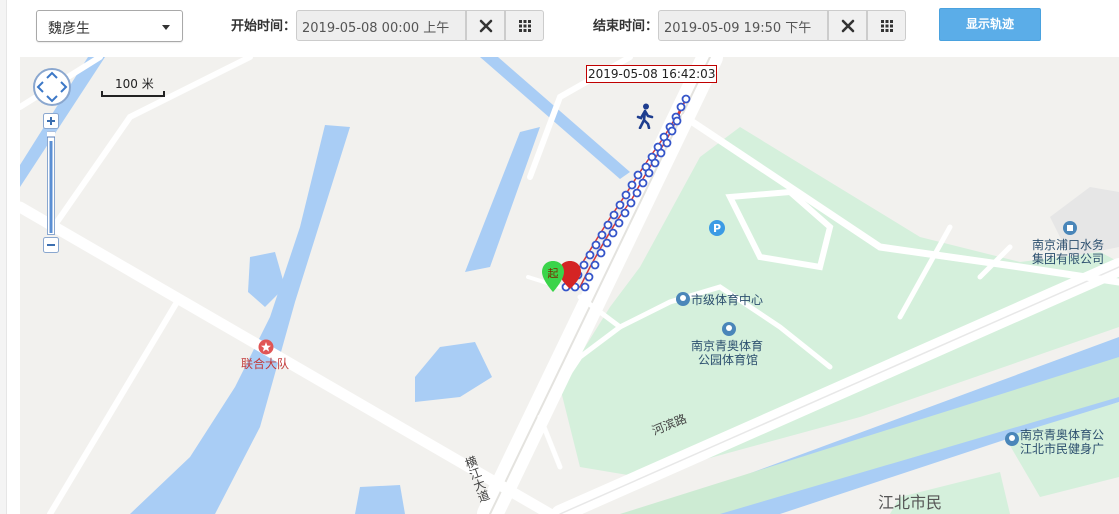  I want to click on person-select-value: 魏彦生, so click(69, 29).